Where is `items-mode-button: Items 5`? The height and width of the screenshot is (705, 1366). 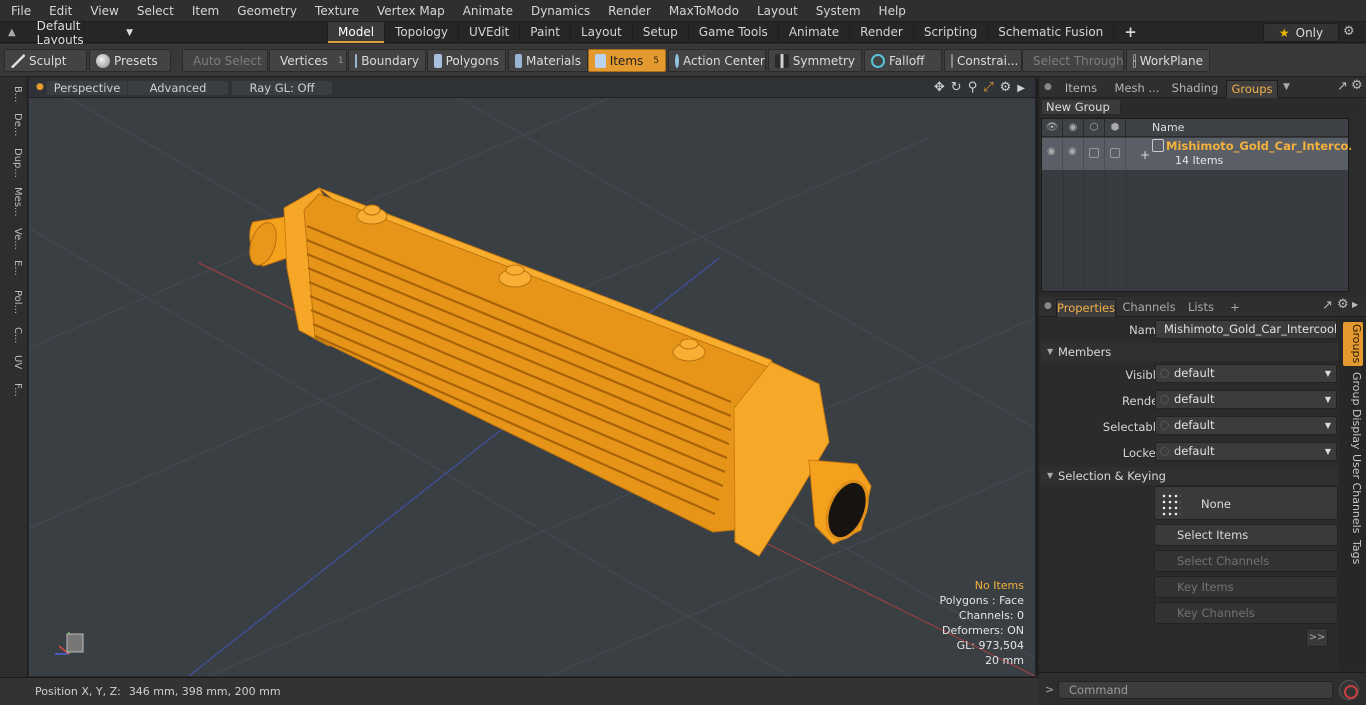
items-mode-button: Items 5 is located at coordinates (627, 60).